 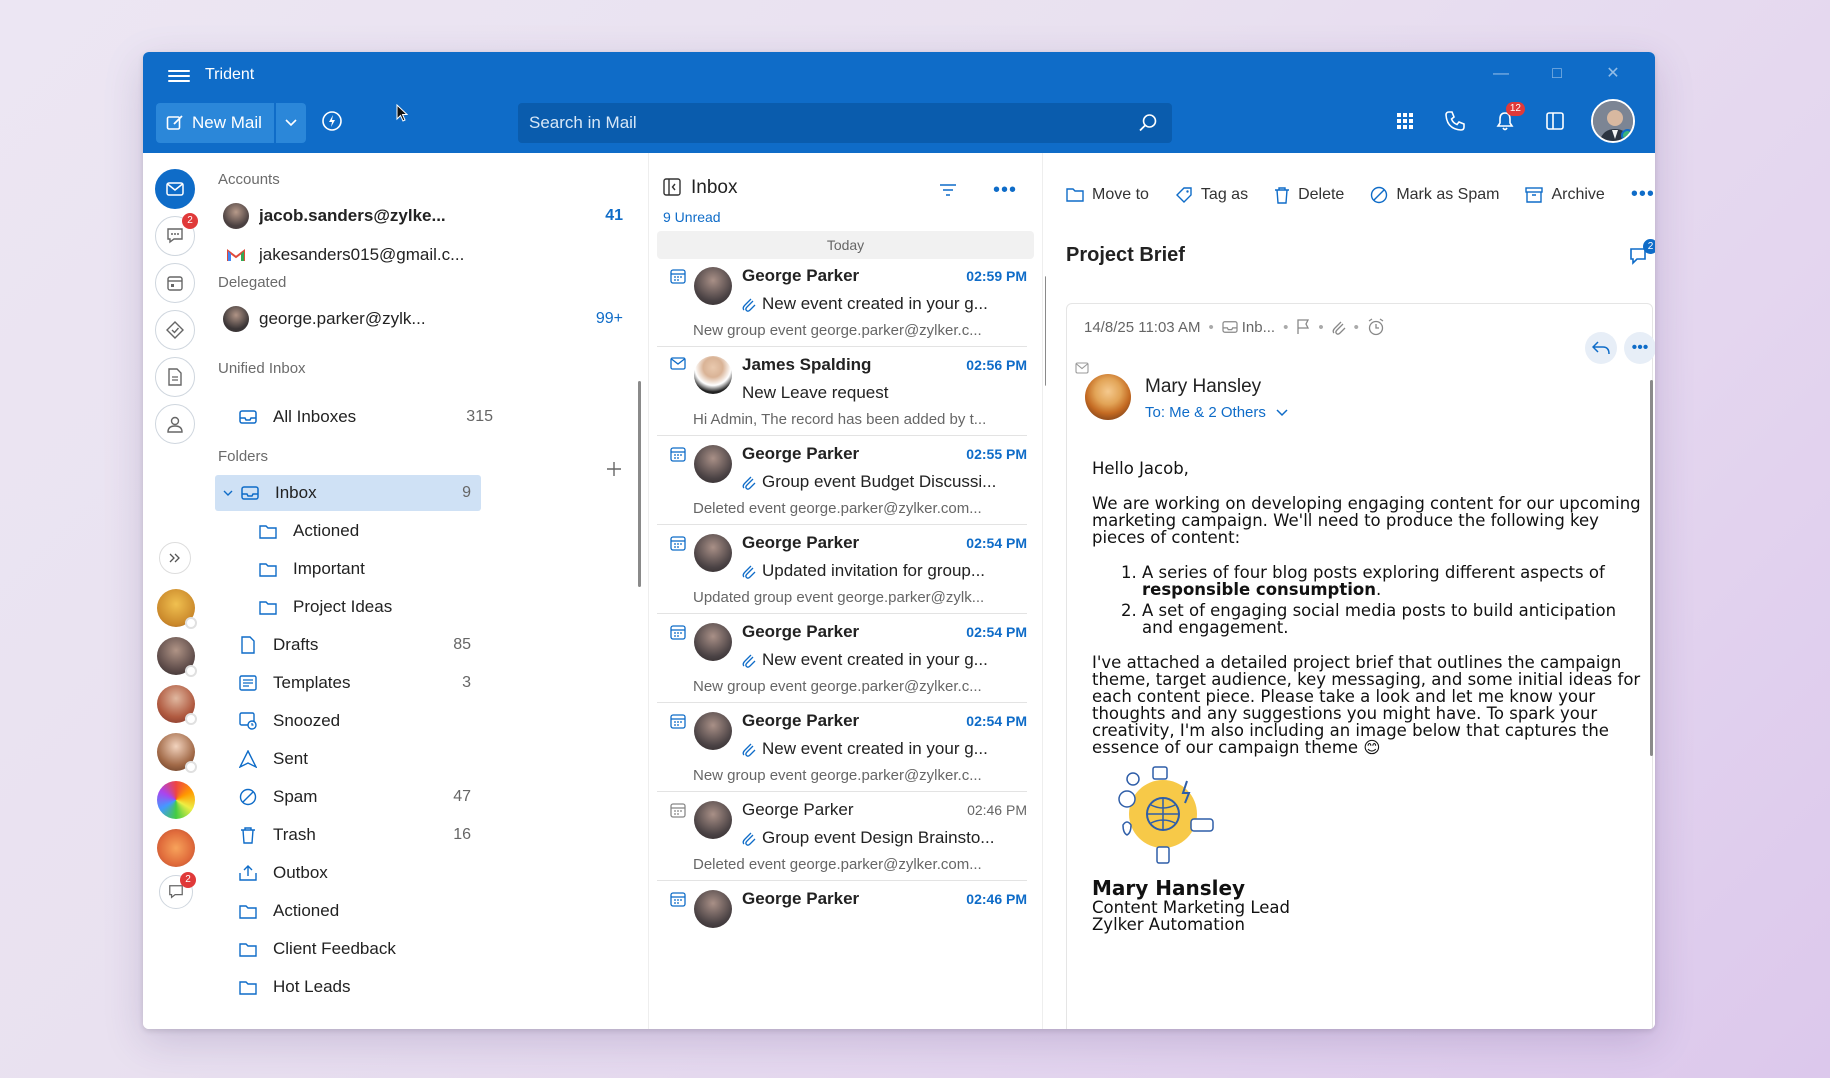 I want to click on reply-button, so click(x=1601, y=348).